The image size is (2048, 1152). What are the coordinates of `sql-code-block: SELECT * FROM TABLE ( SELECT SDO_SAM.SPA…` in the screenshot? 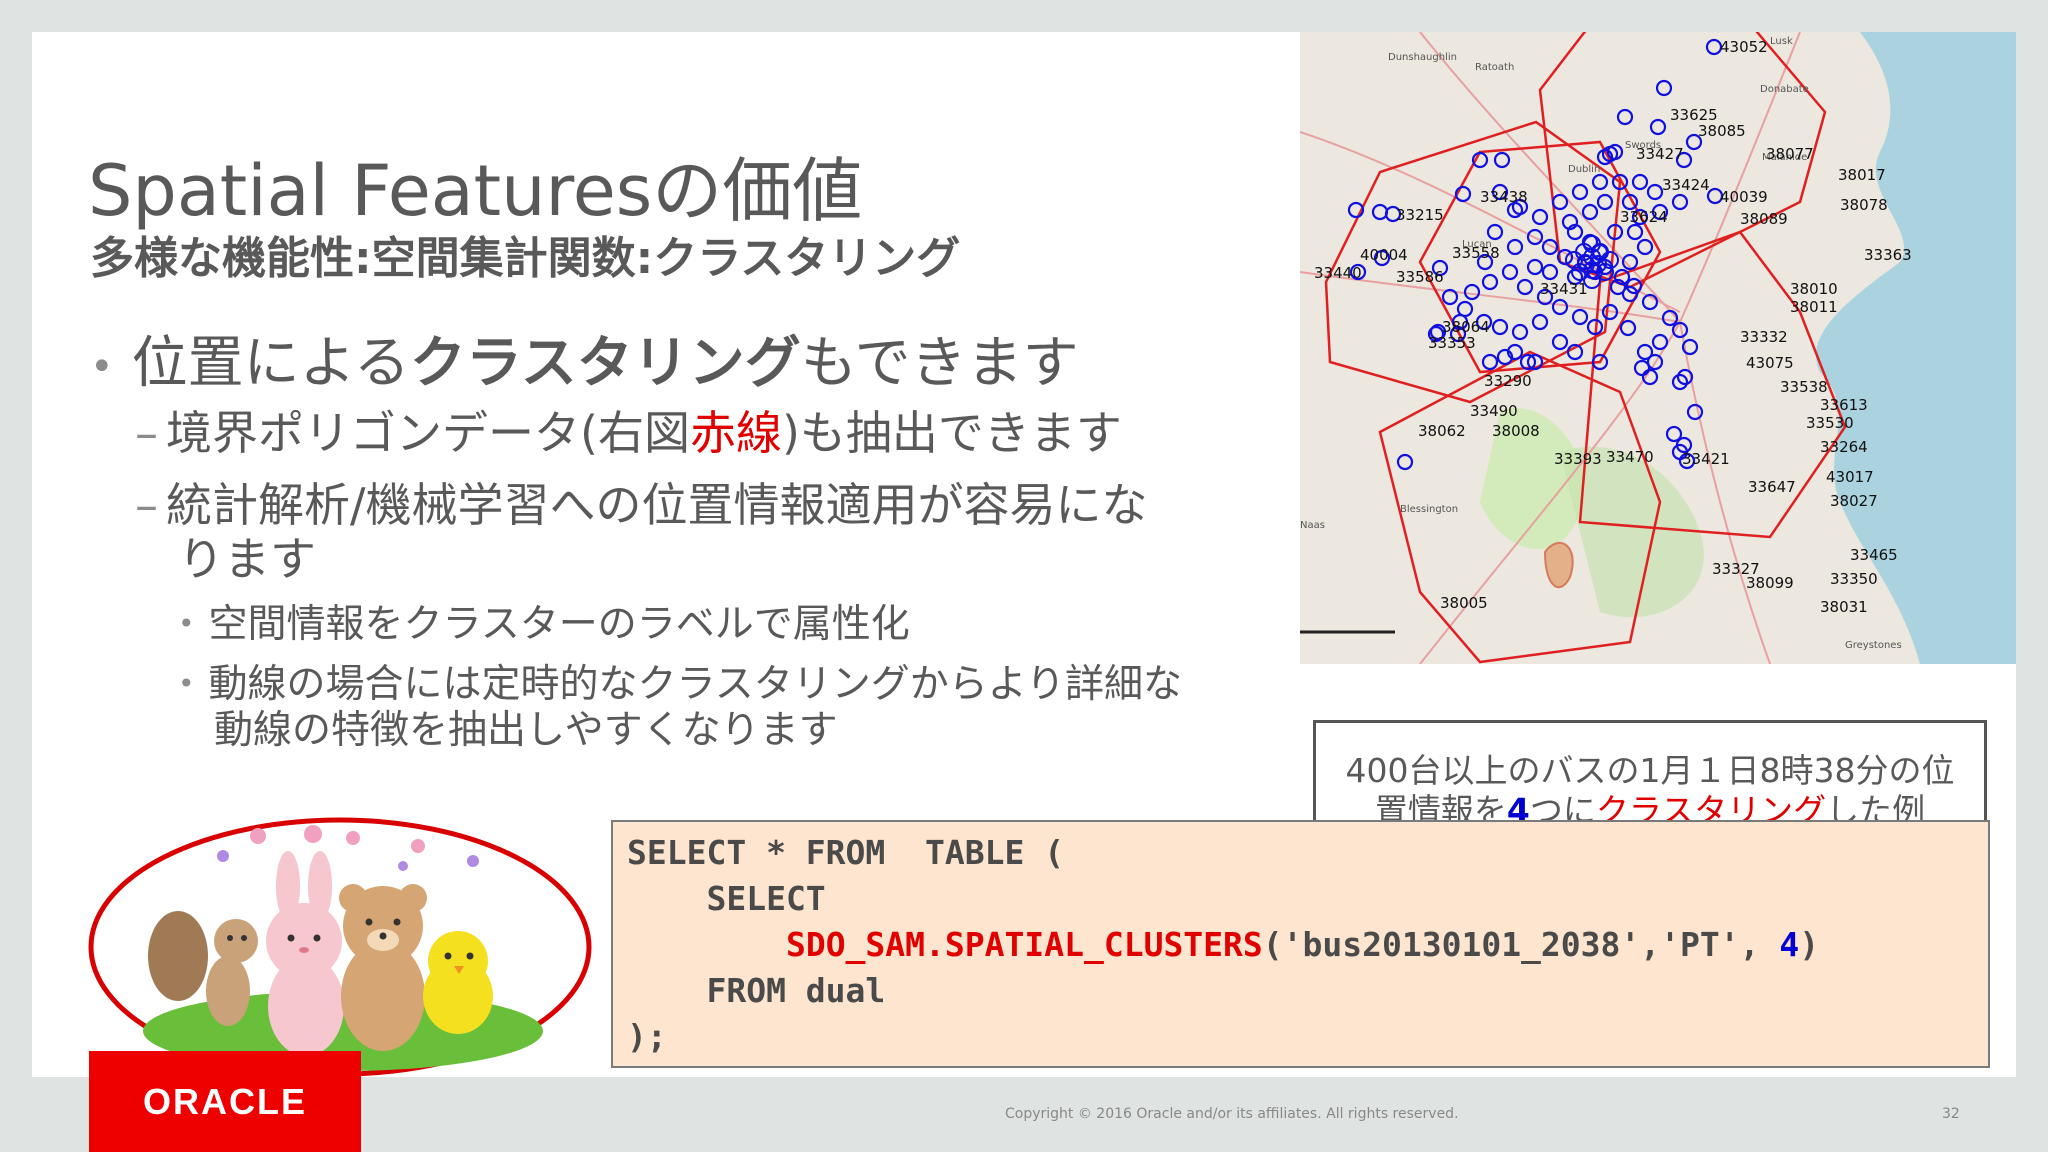 It's located at (1300, 944).